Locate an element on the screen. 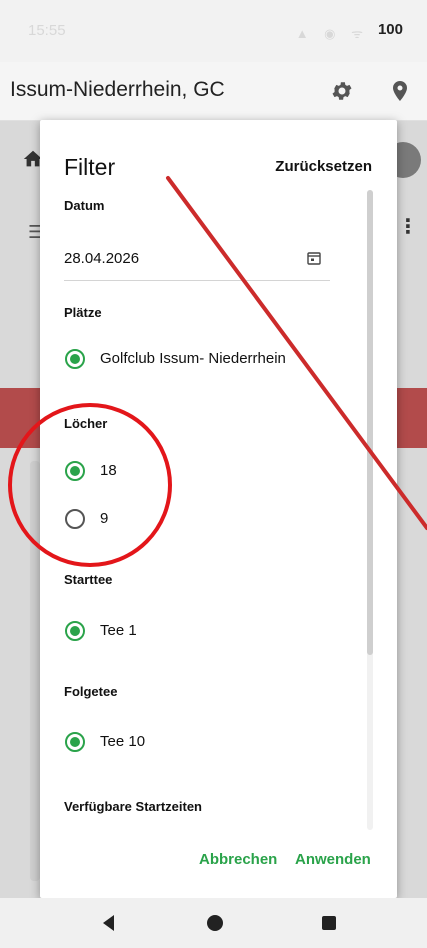 This screenshot has height=948, width=427. back-icon is located at coordinates (109, 923).